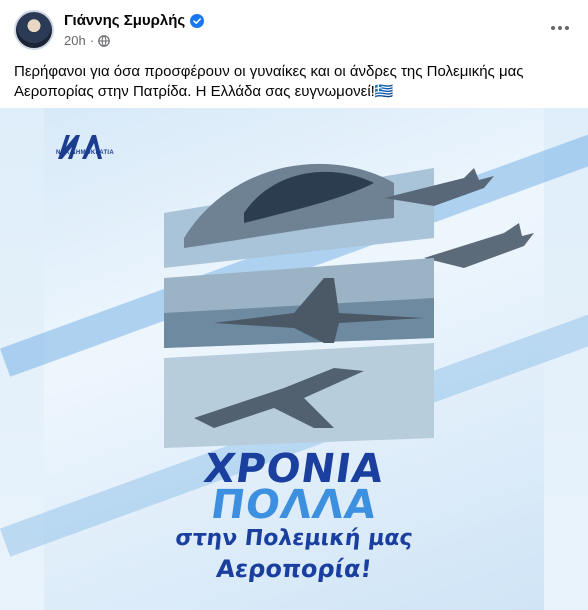 Image resolution: width=588 pixels, height=610 pixels. What do you see at coordinates (34, 30) in the screenshot?
I see `avatar` at bounding box center [34, 30].